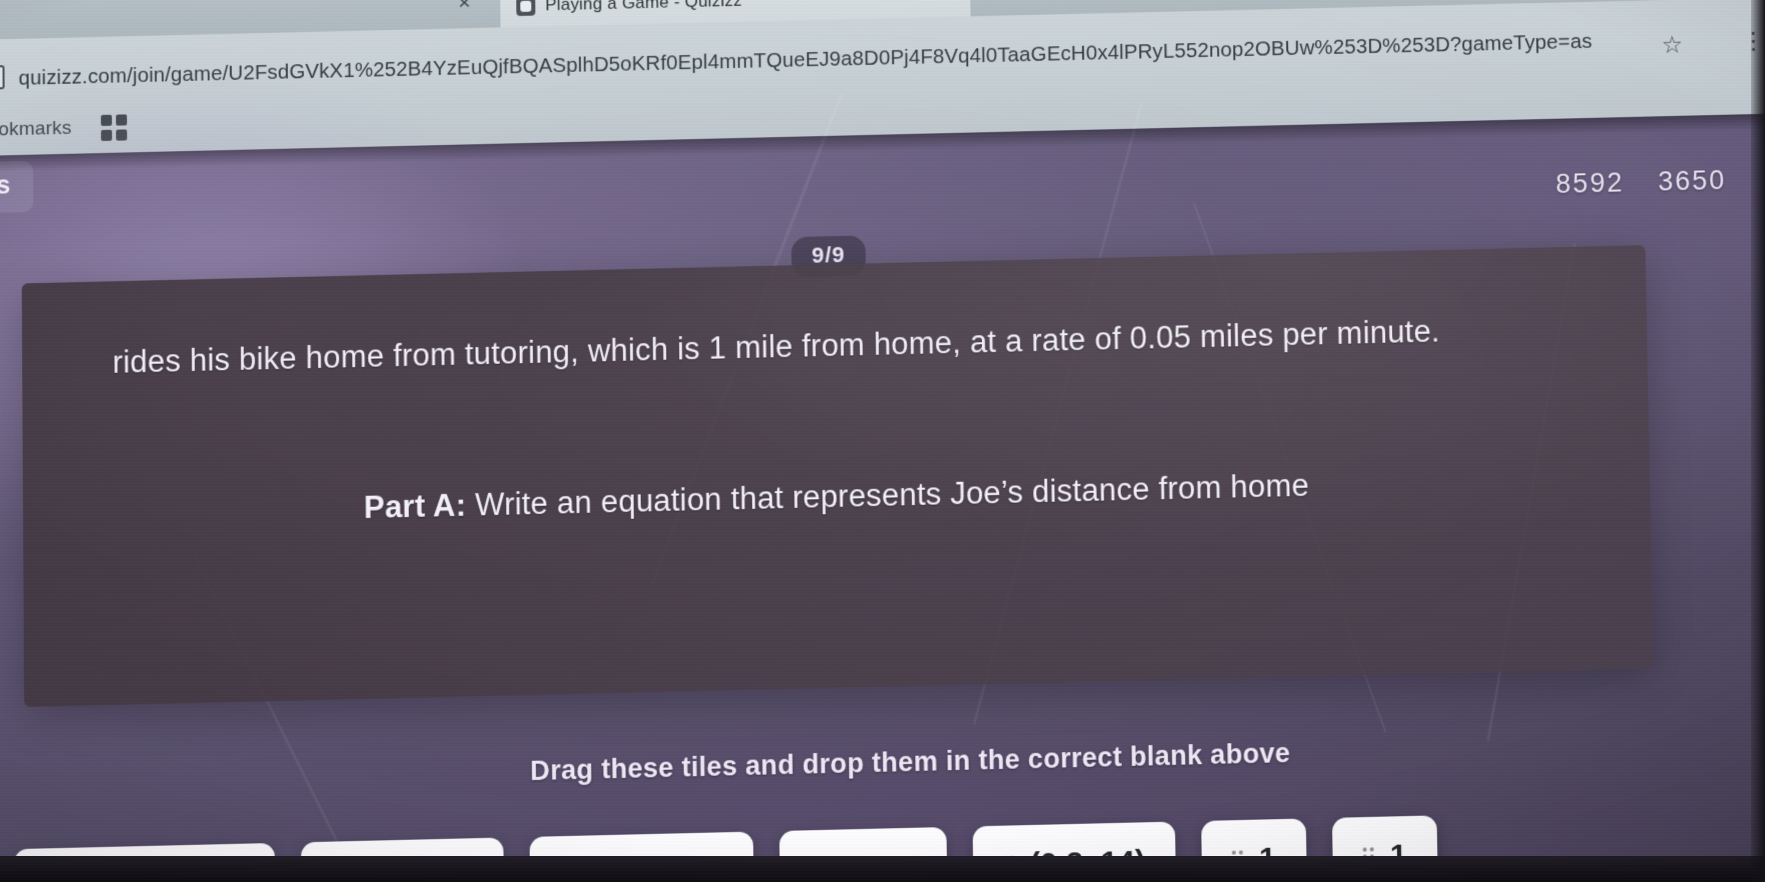 This screenshot has width=1765, height=882. What do you see at coordinates (526, 8) in the screenshot?
I see `quizizz-favicon` at bounding box center [526, 8].